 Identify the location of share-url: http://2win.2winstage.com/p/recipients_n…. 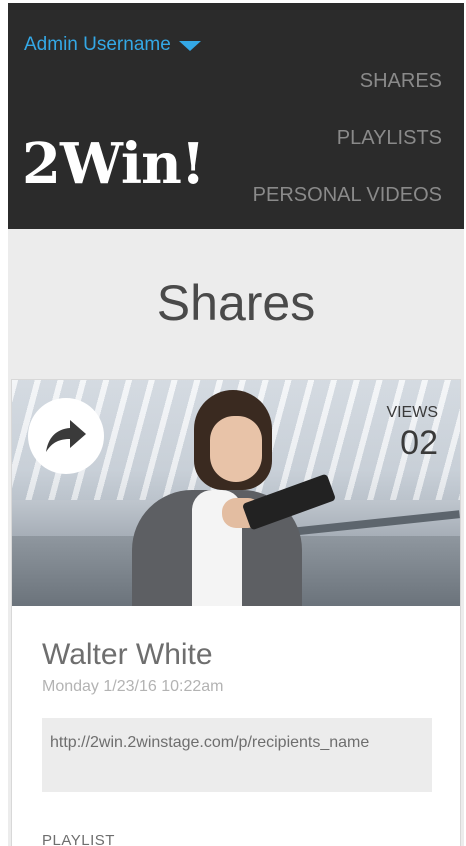
(237, 755).